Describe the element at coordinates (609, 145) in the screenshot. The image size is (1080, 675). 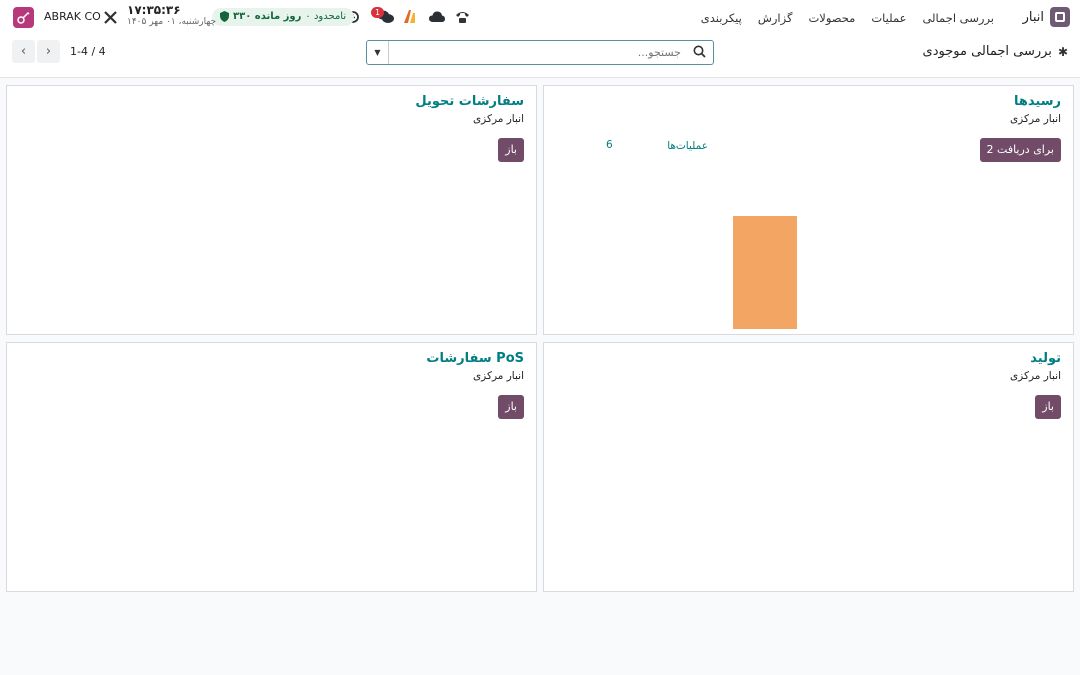
I see `operations-count: 6` at that location.